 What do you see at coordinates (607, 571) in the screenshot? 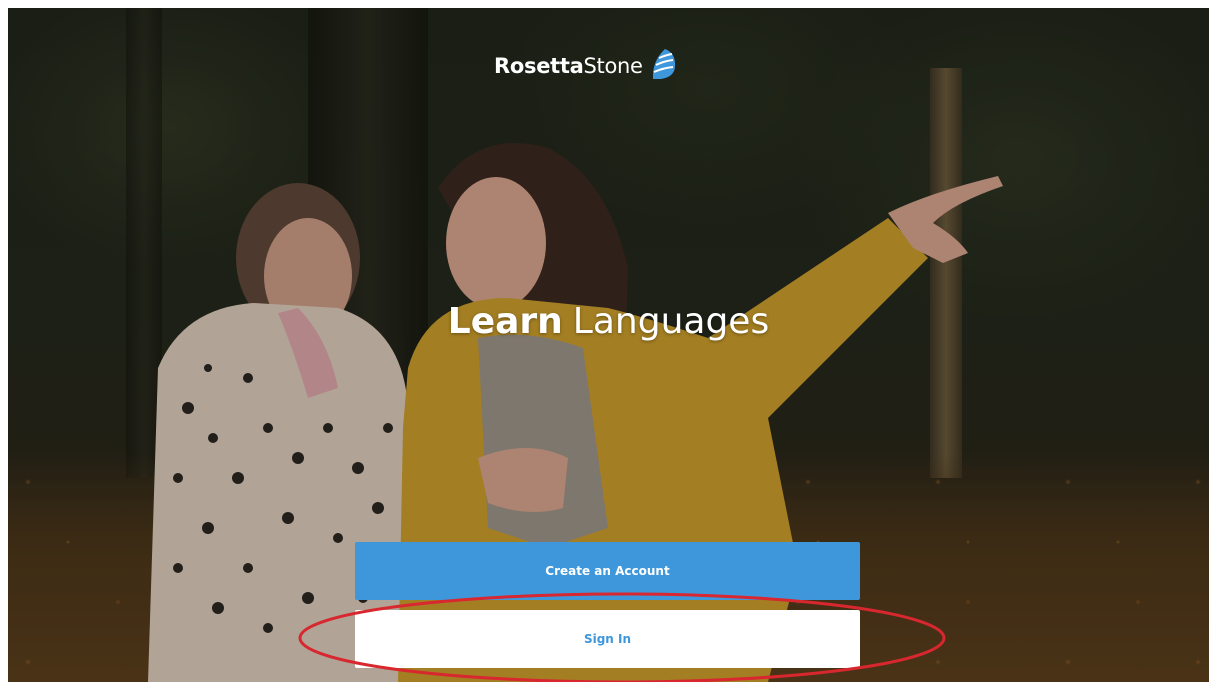
I see `create-account-button: Create an Account` at bounding box center [607, 571].